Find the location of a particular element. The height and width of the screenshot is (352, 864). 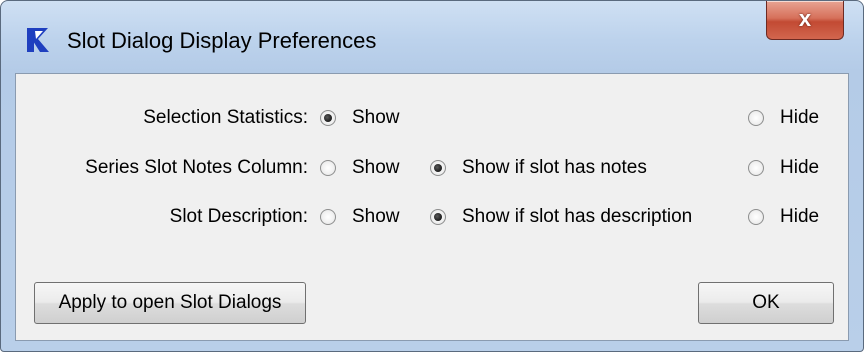

series-notes-show-label: Show is located at coordinates (376, 168).